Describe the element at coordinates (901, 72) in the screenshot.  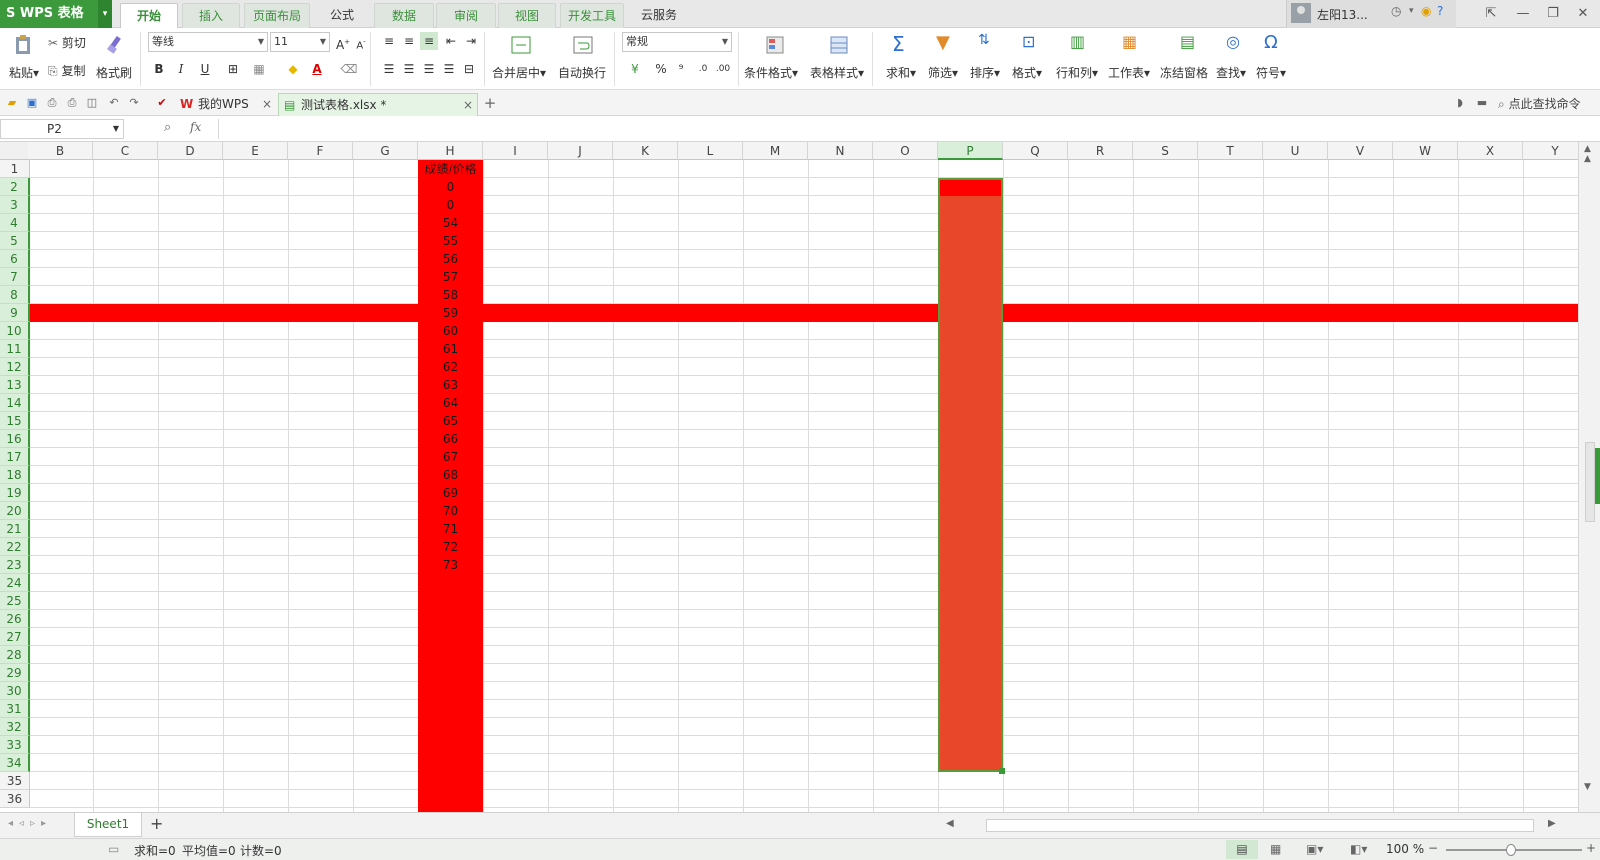
I see `sum-button: 求和▾` at that location.